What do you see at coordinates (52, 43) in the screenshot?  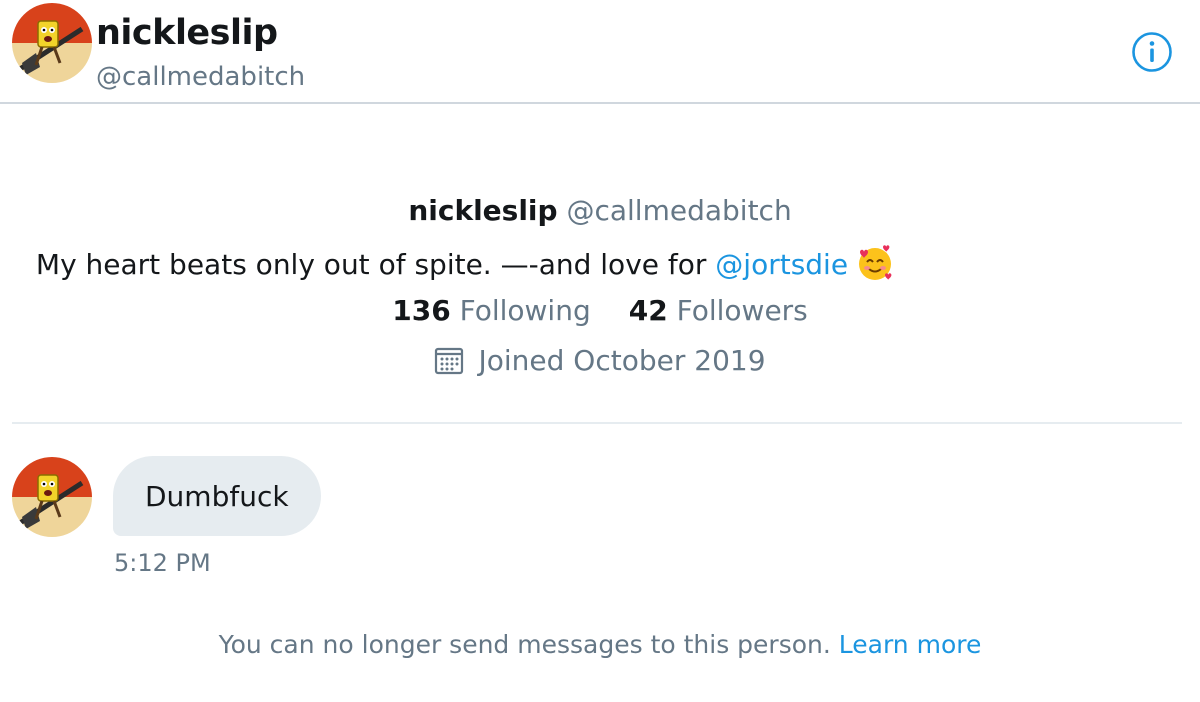 I see `avatar` at bounding box center [52, 43].